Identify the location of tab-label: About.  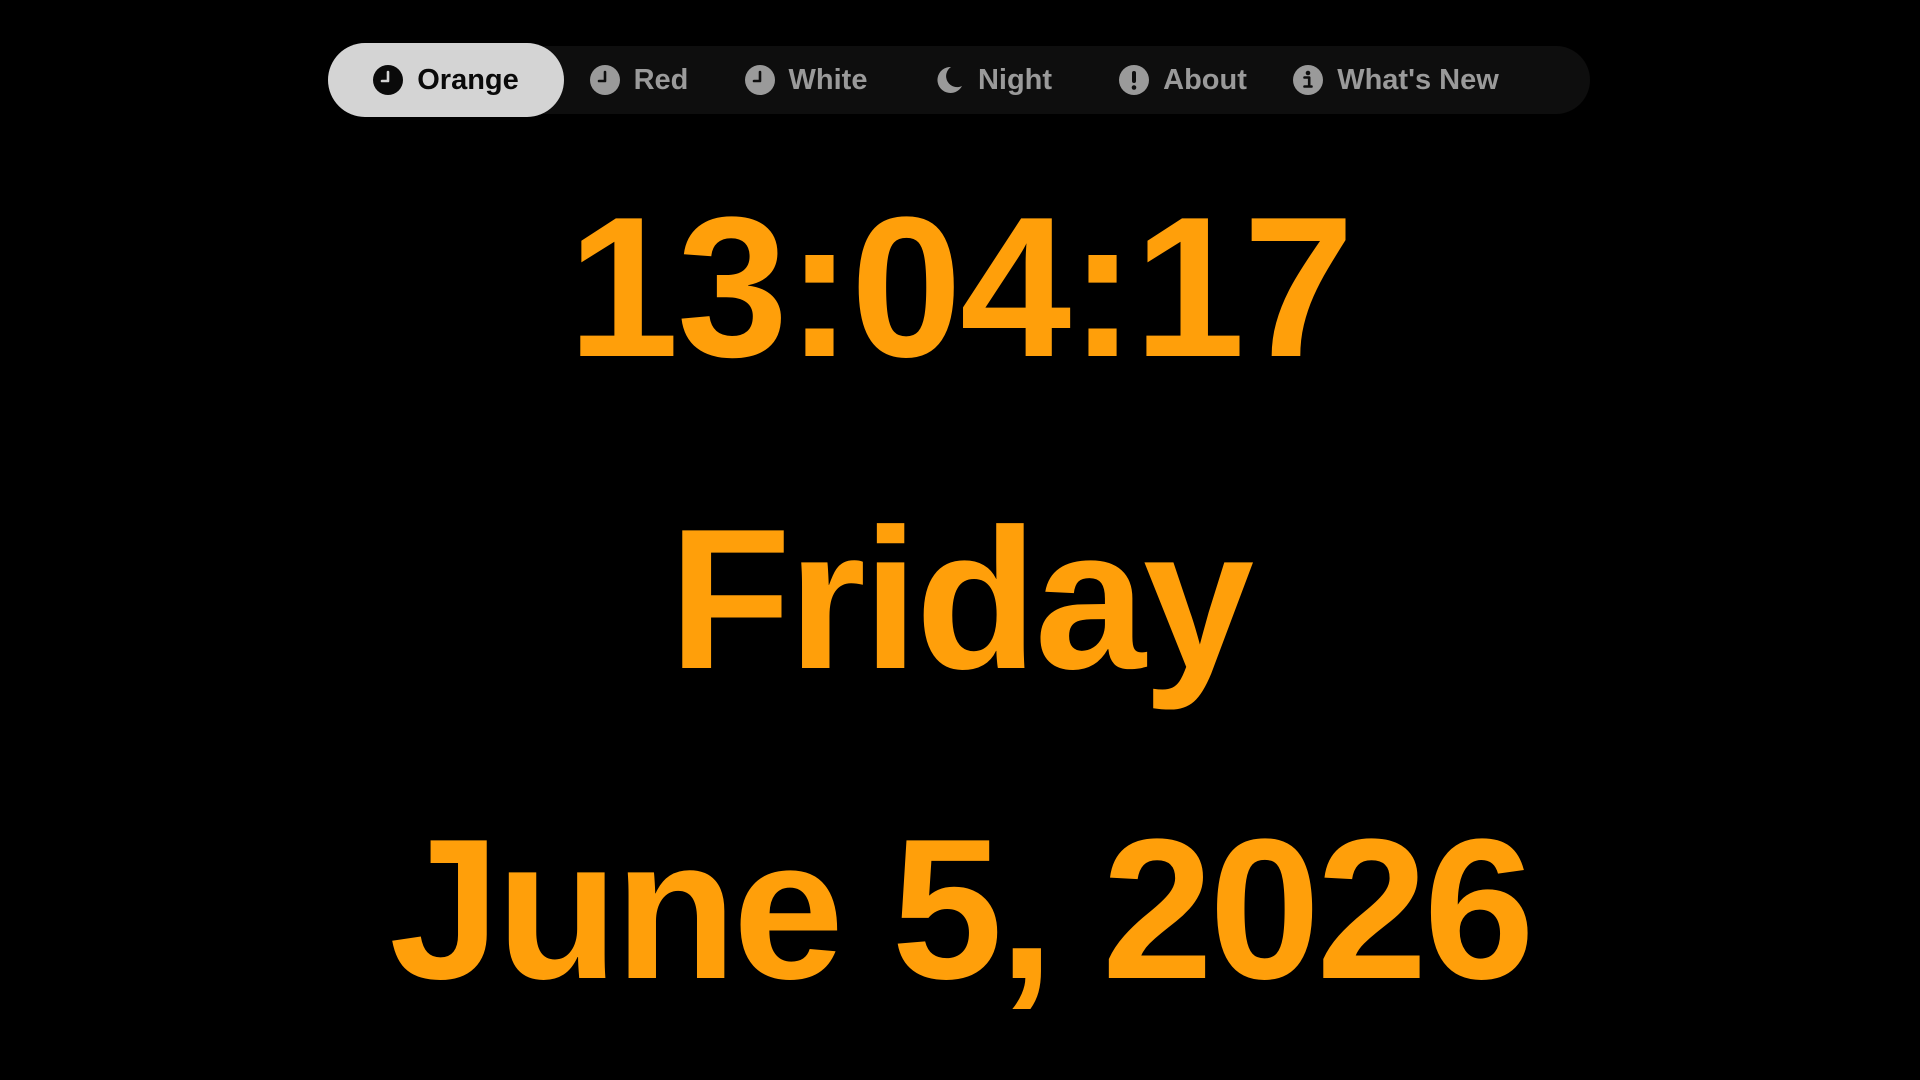
(1205, 79).